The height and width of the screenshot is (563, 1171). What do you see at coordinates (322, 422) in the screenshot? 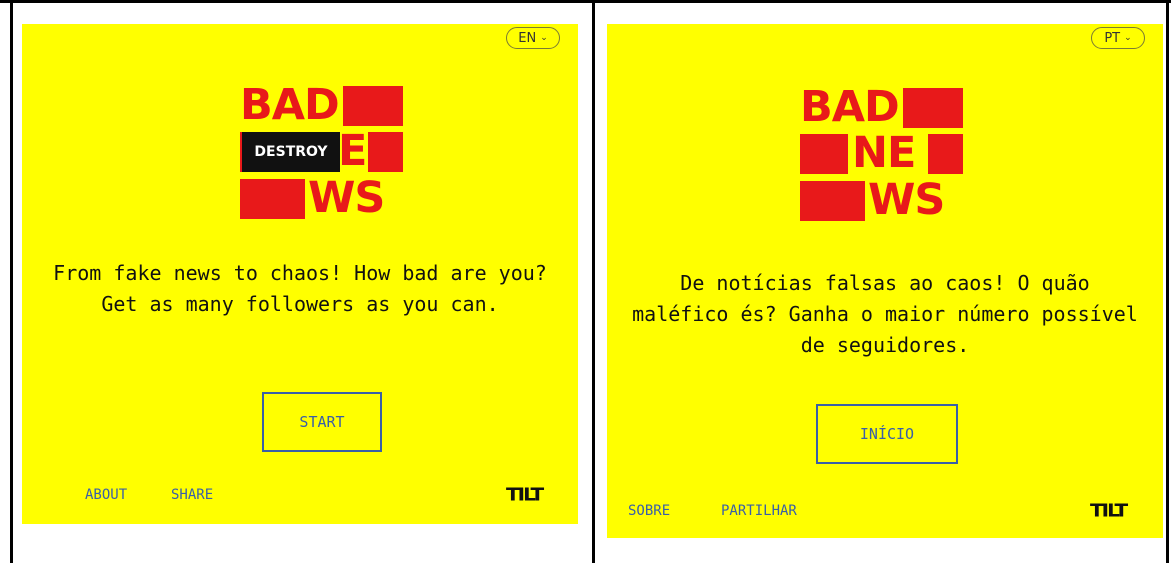
I see `start-button: START` at bounding box center [322, 422].